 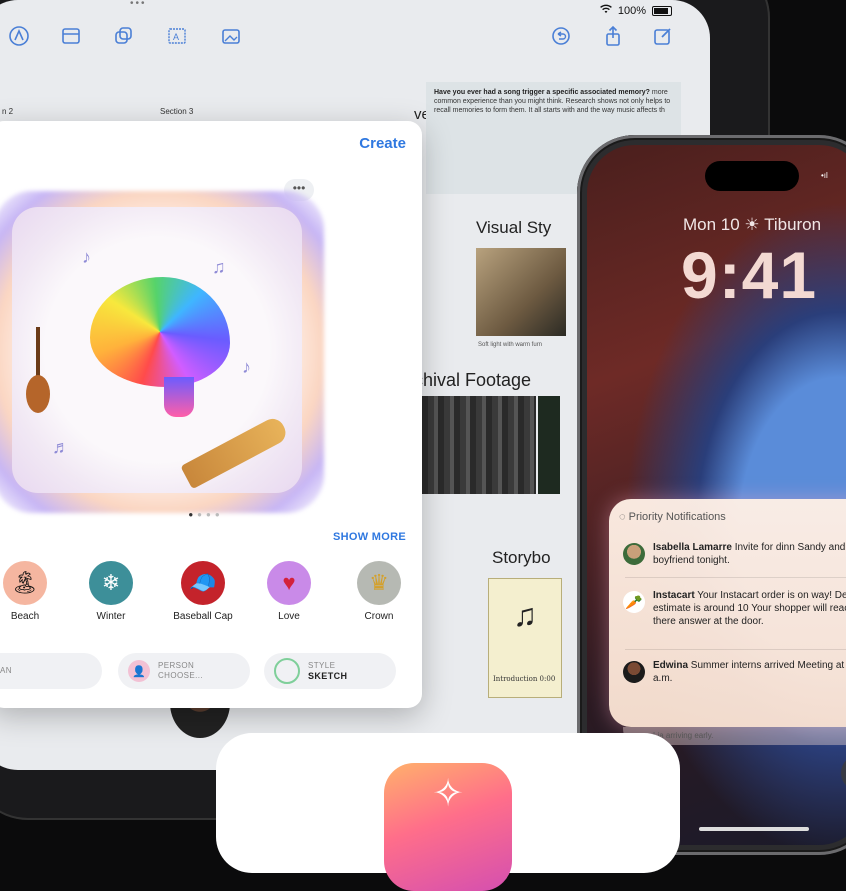 What do you see at coordinates (622, 517) in the screenshot?
I see `priority-icon: ◌` at bounding box center [622, 517].